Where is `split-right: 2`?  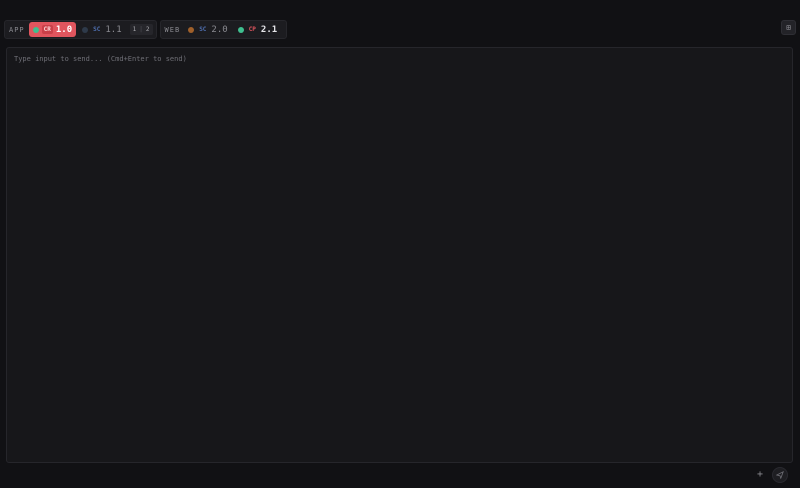 split-right: 2 is located at coordinates (147, 29).